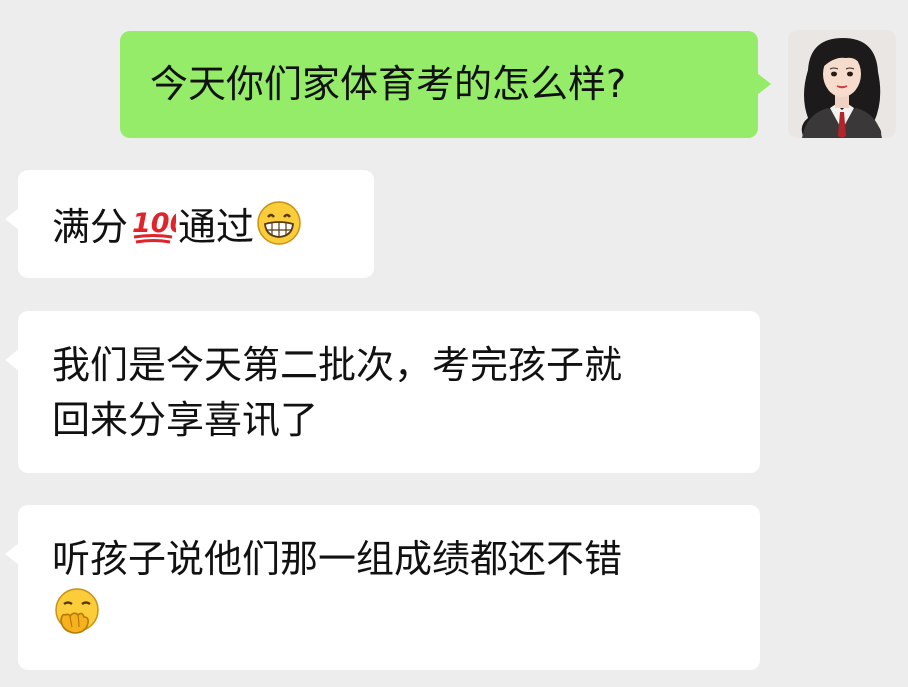  What do you see at coordinates (216, 227) in the screenshot?
I see `message-text: 通过` at bounding box center [216, 227].